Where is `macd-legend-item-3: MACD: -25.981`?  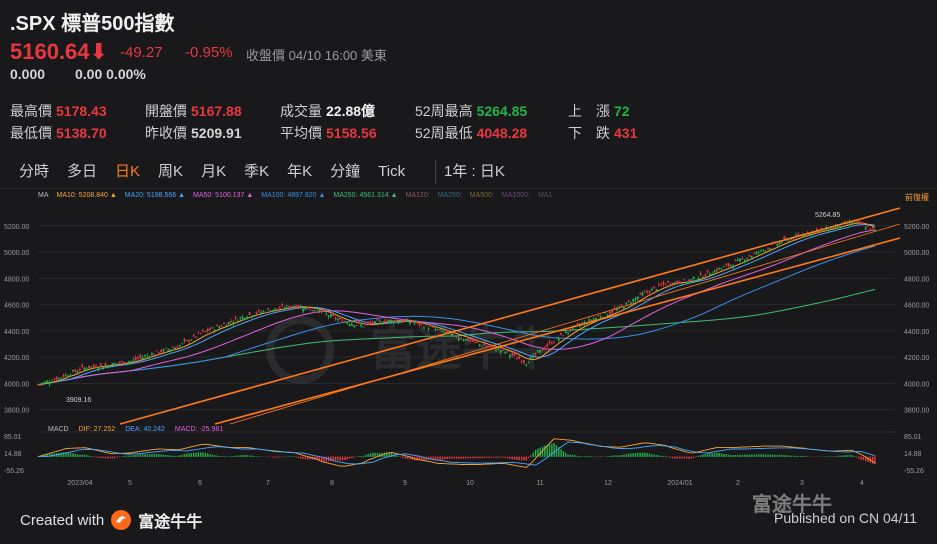 macd-legend-item-3: MACD: -25.981 is located at coordinates (199, 429).